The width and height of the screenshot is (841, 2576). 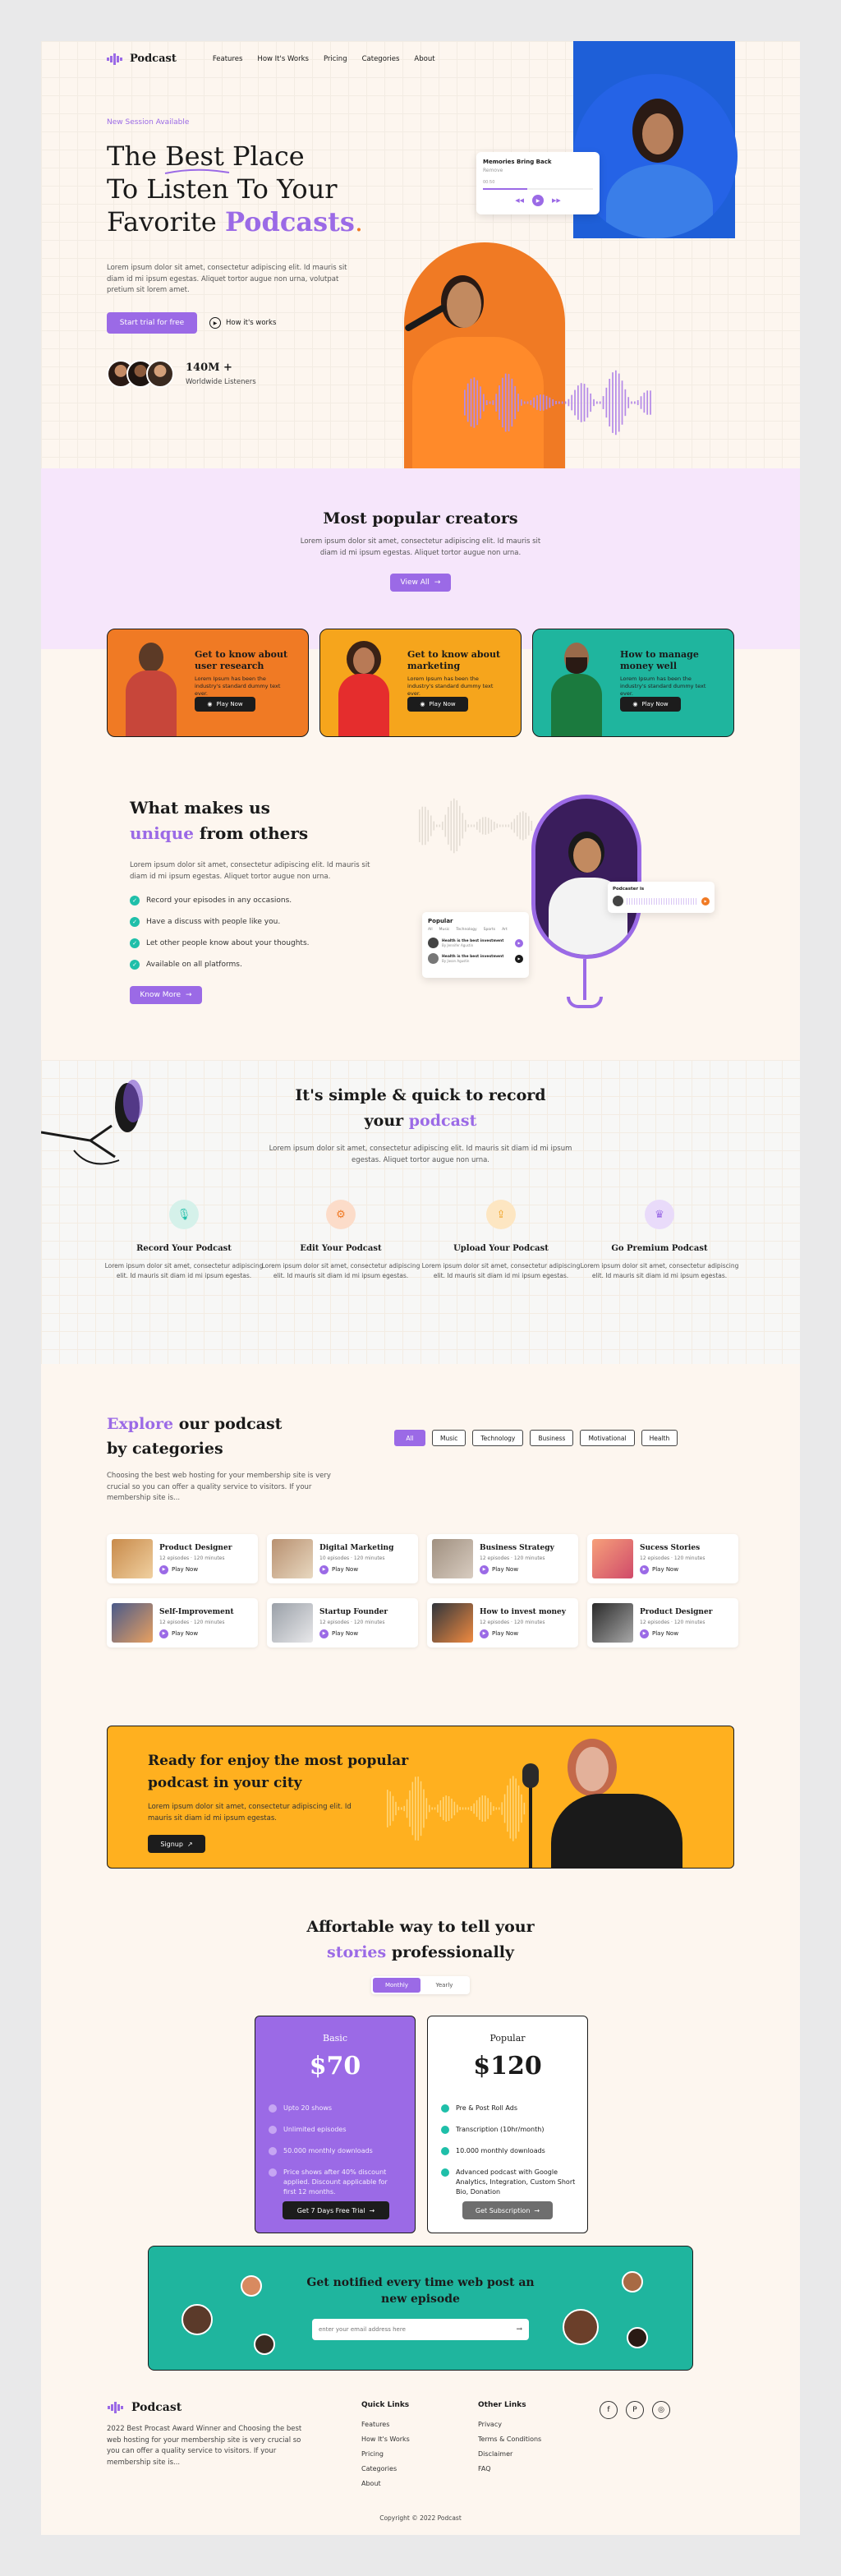 I want to click on filter-business: Business, so click(x=552, y=1438).